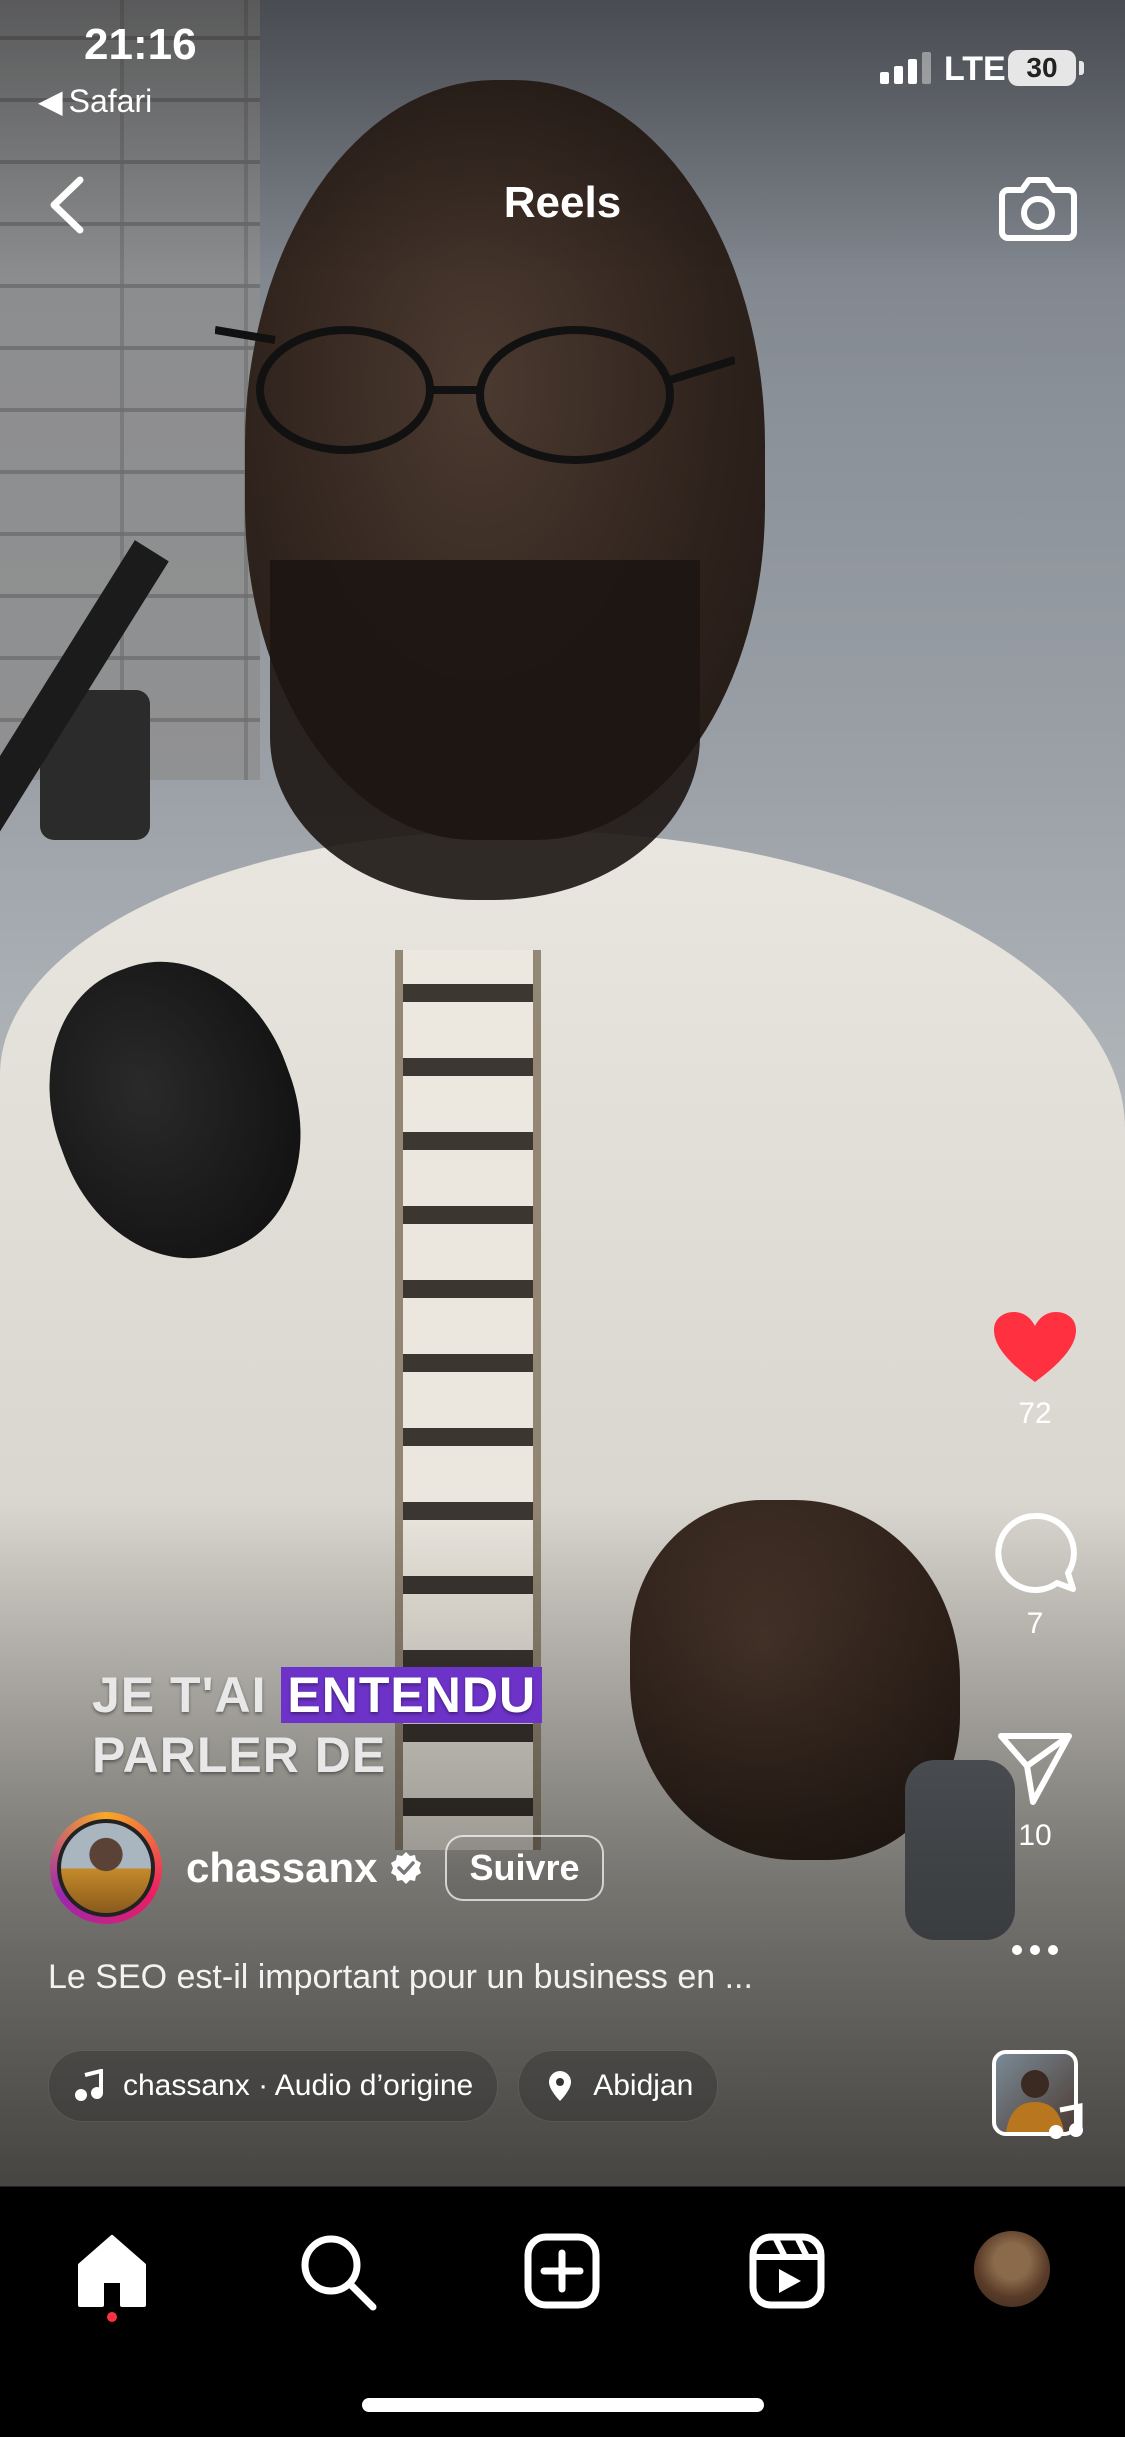 This screenshot has height=2437, width=1125. Describe the element at coordinates (562, 2271) in the screenshot. I see `create-icon` at that location.